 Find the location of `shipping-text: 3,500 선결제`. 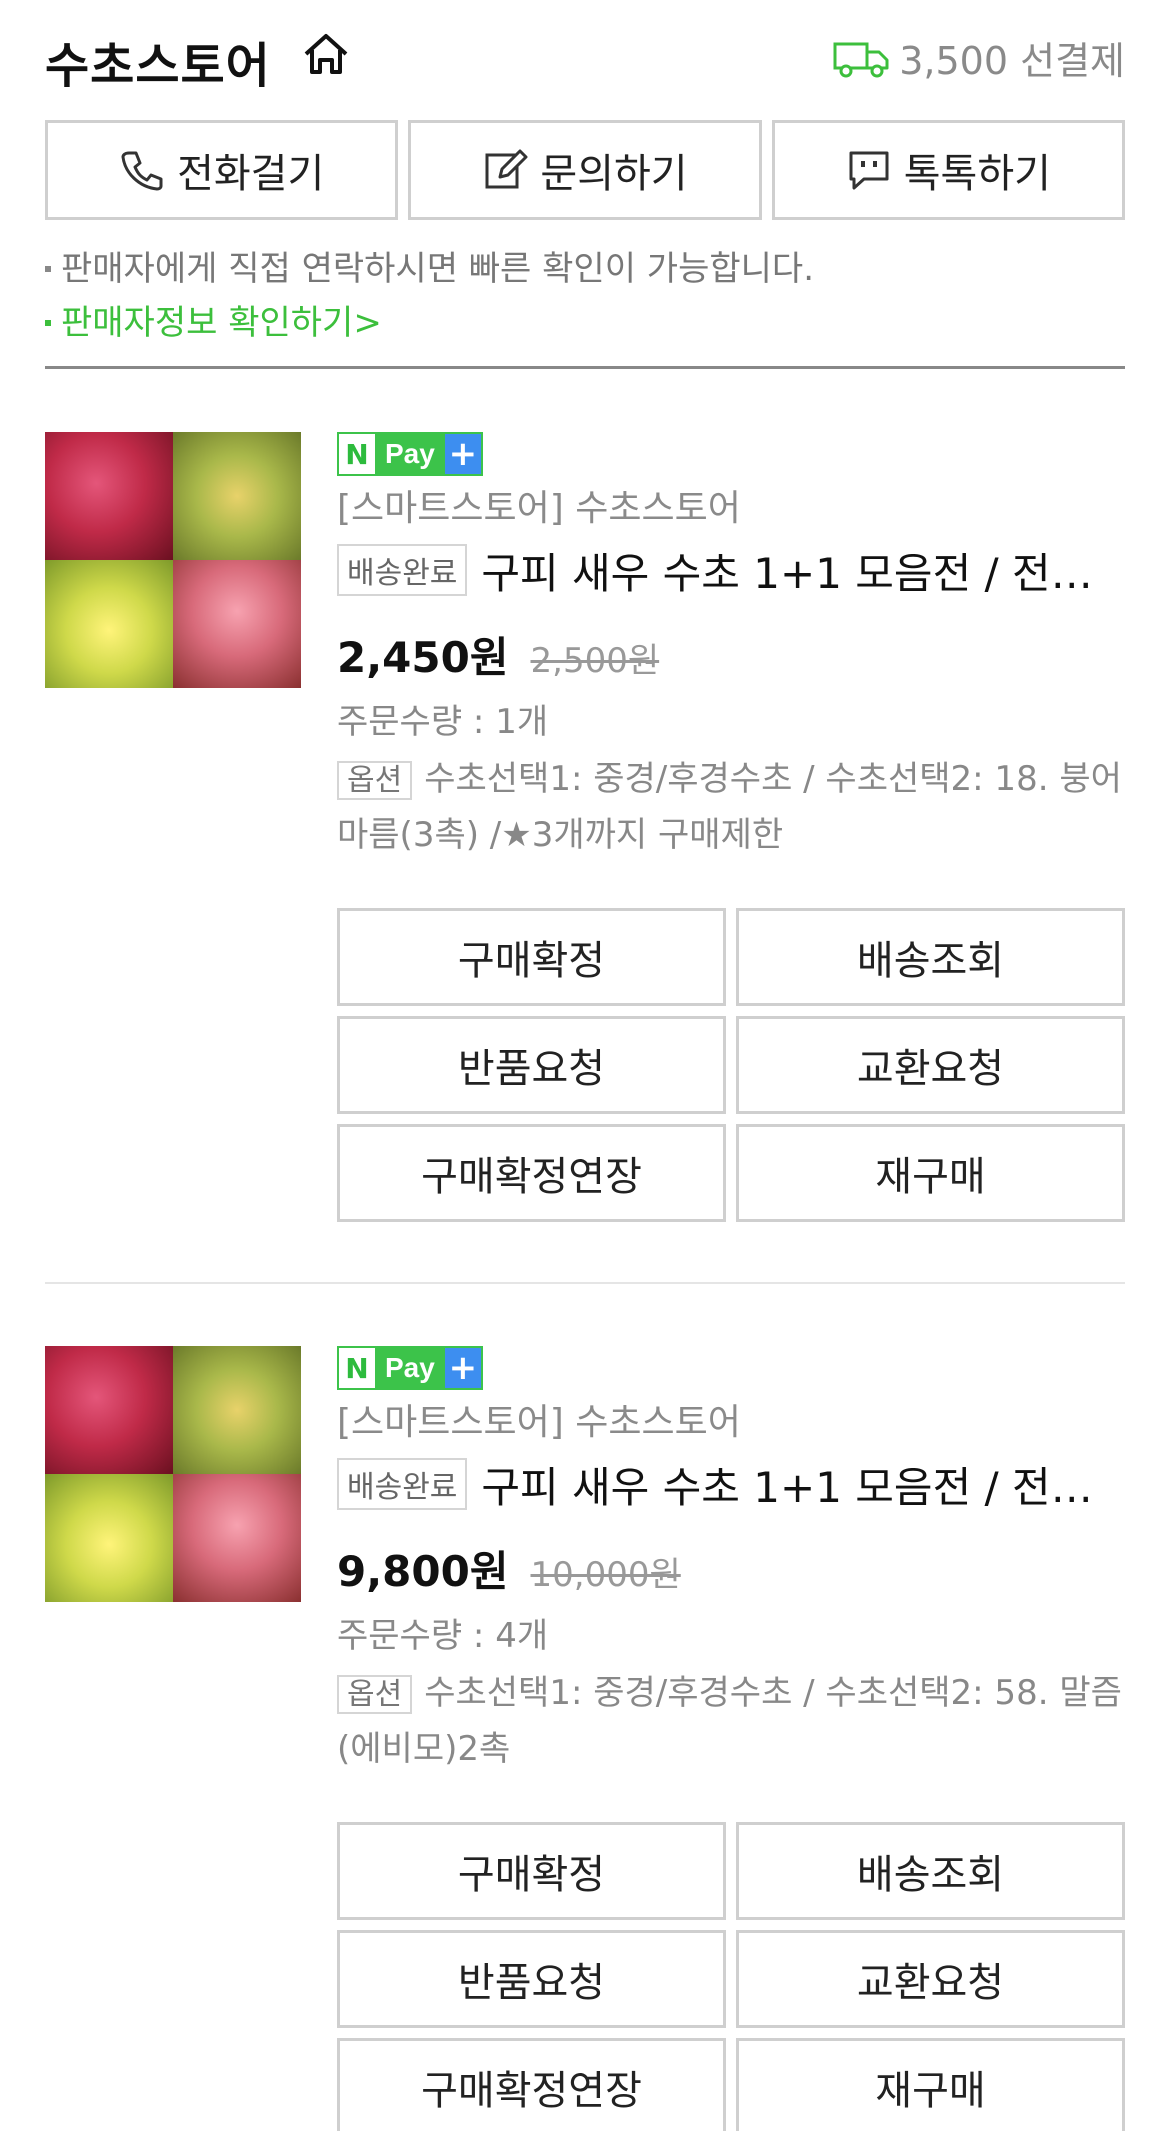

shipping-text: 3,500 선결제 is located at coordinates (1012, 61).